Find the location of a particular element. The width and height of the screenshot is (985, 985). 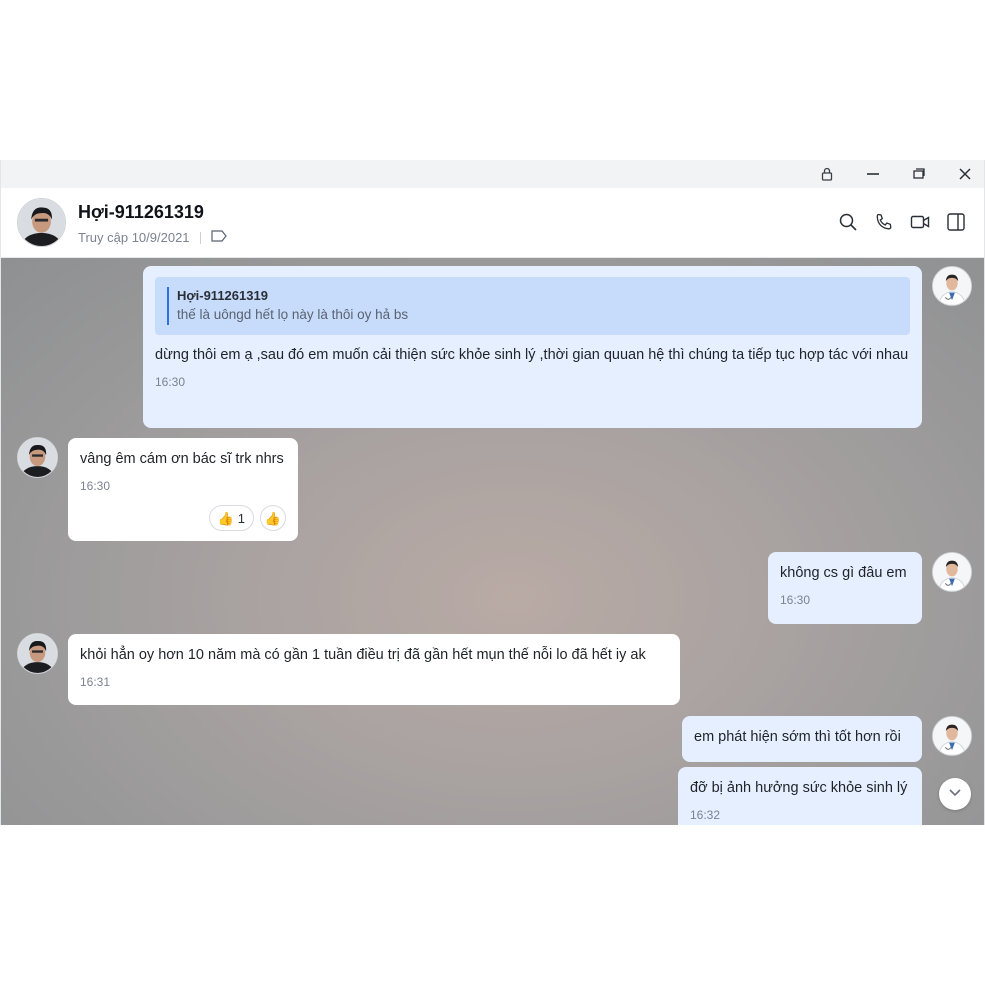

close-icon is located at coordinates (965, 174).